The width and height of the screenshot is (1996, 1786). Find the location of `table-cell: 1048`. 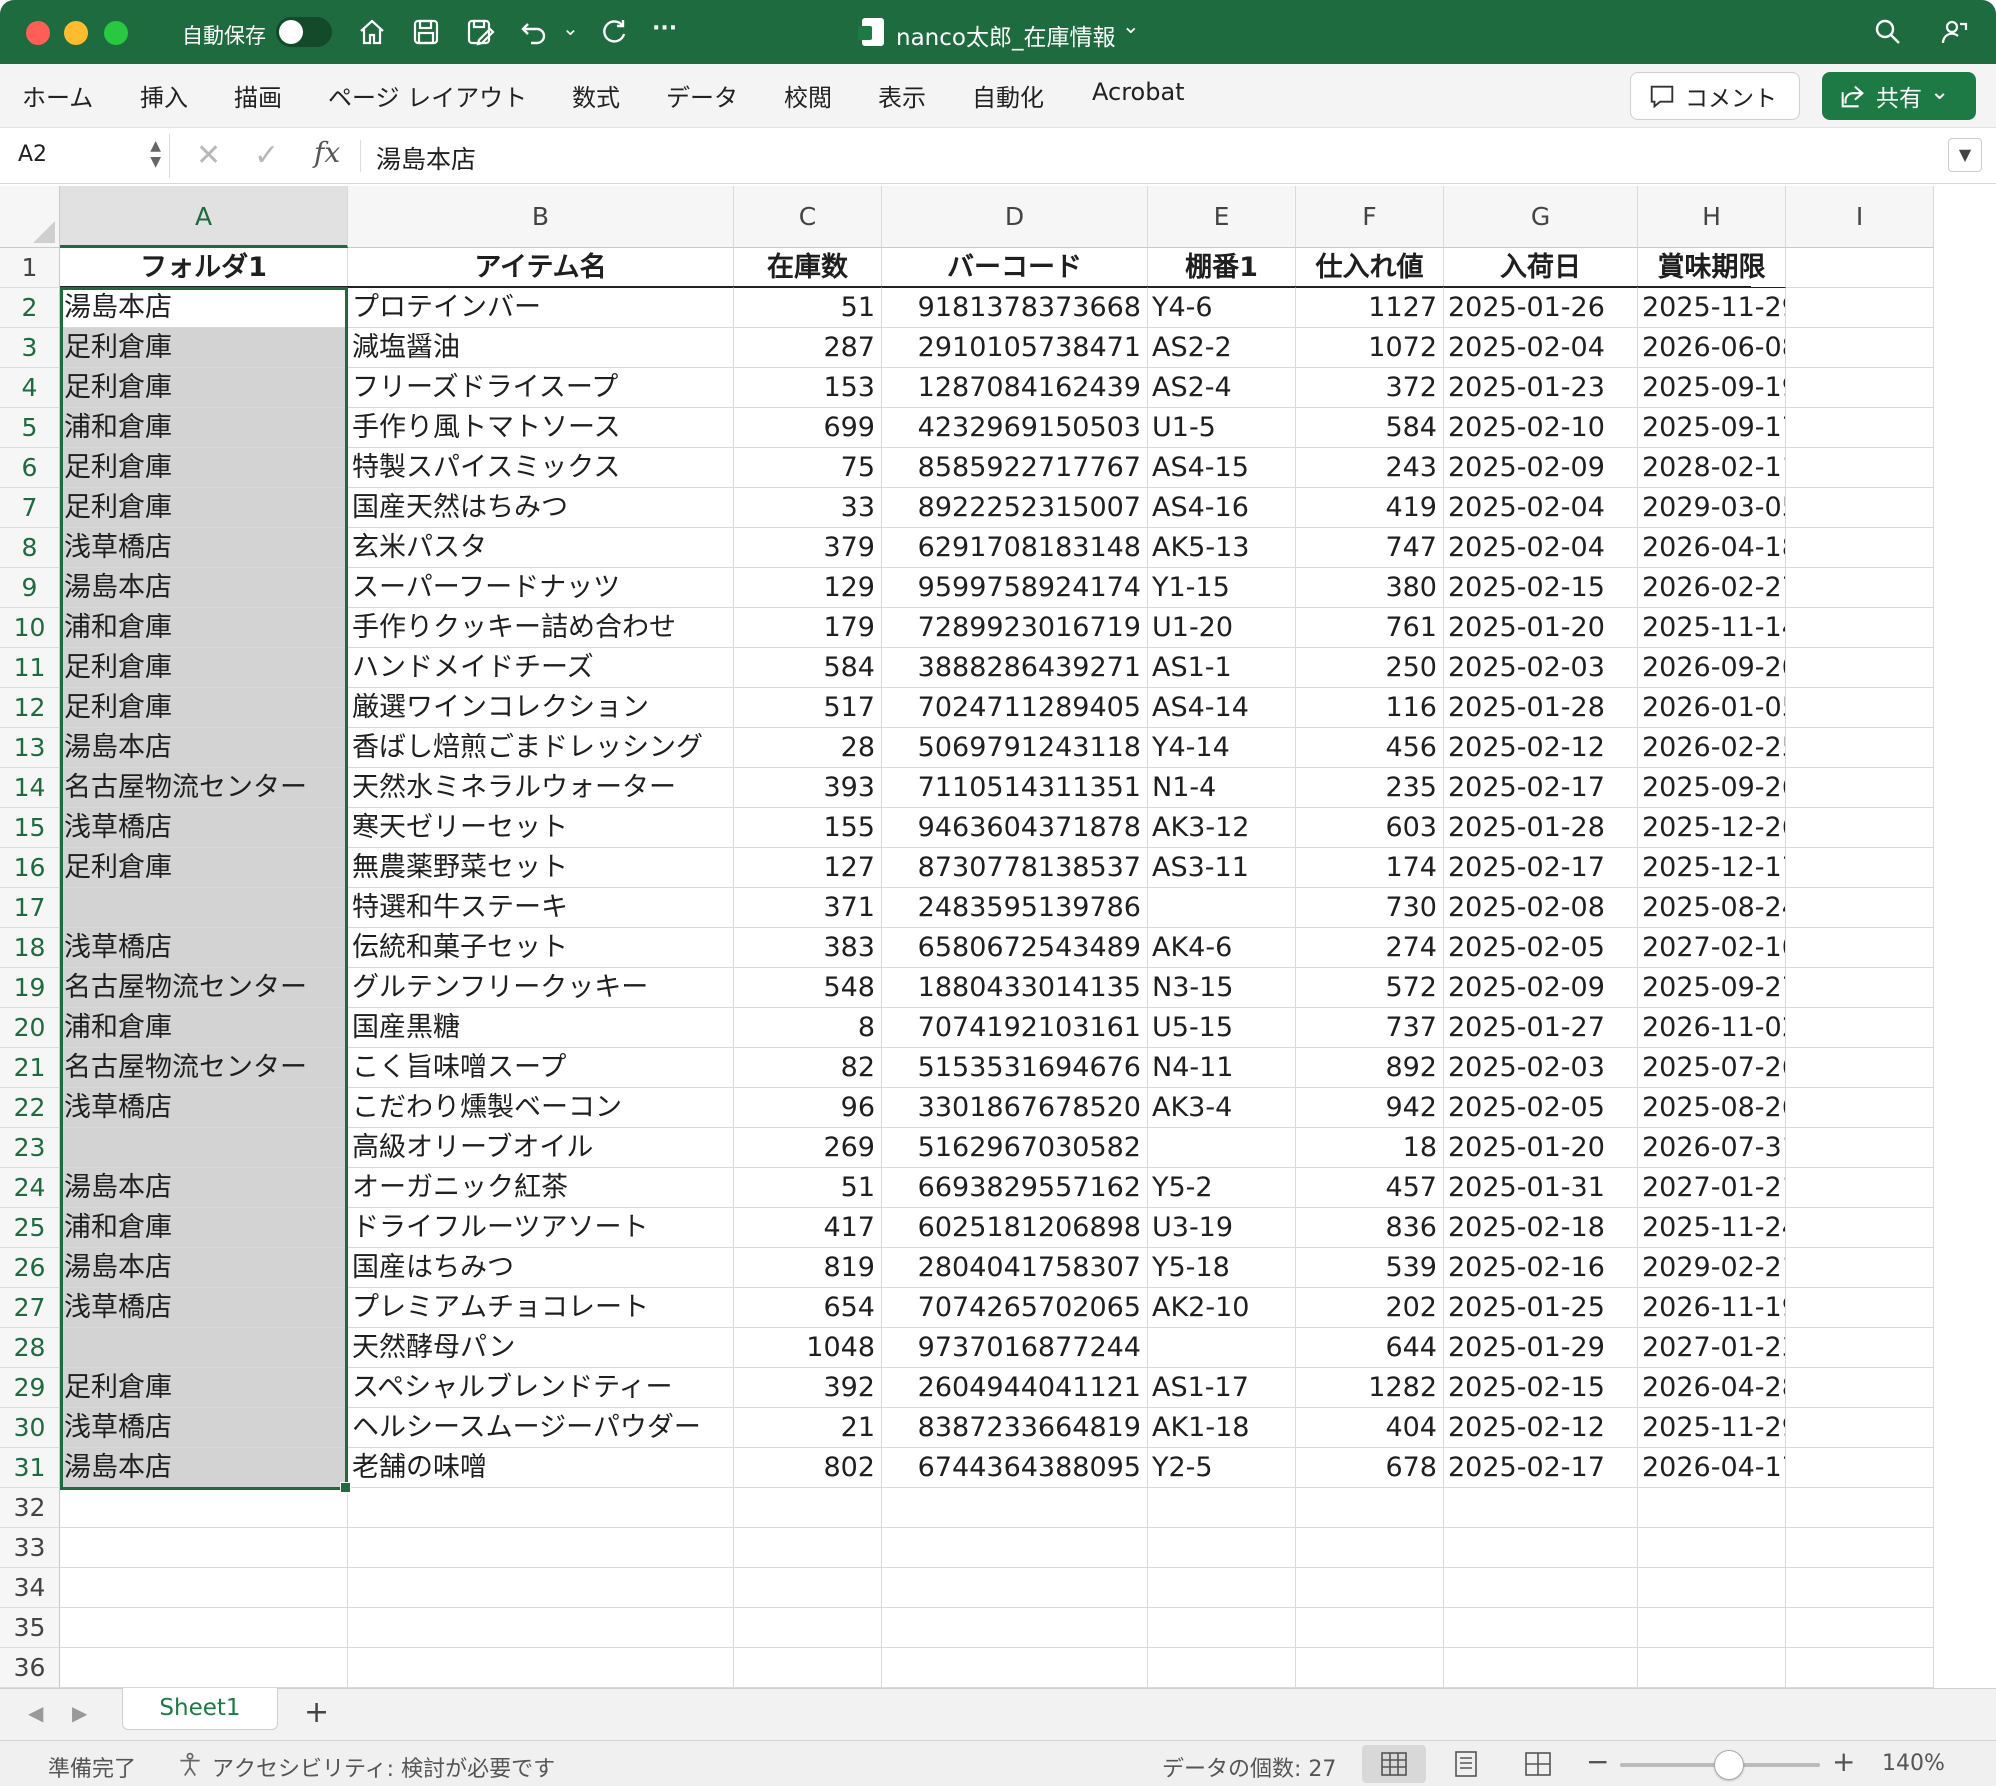

table-cell: 1048 is located at coordinates (808, 1348).